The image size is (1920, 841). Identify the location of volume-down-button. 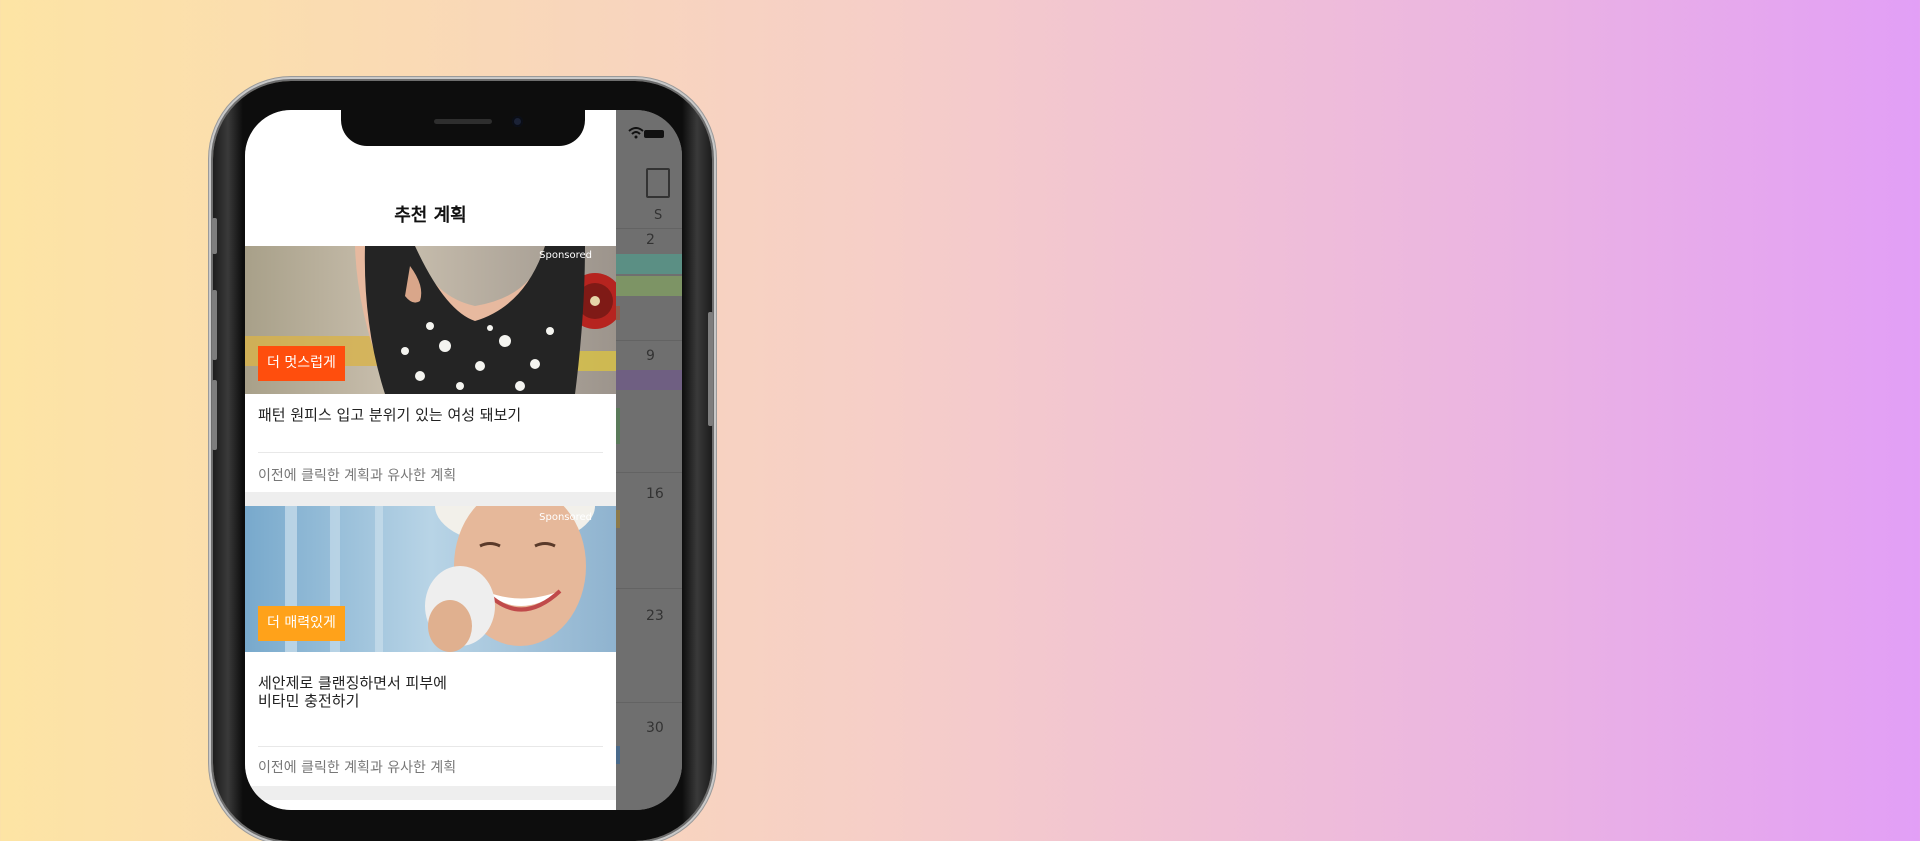
(214, 415).